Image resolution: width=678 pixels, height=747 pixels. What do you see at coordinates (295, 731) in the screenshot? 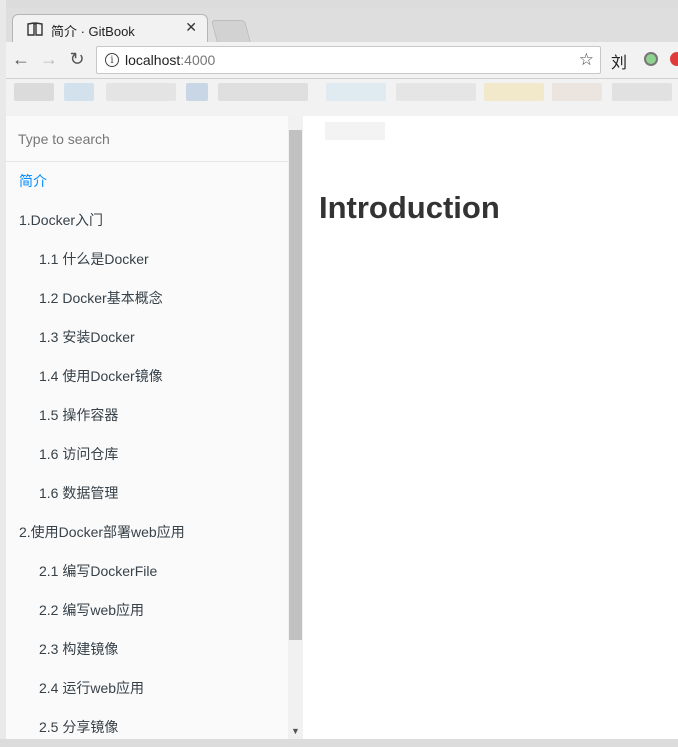
I see `scroll-down-arrow-icon: ▼` at bounding box center [295, 731].